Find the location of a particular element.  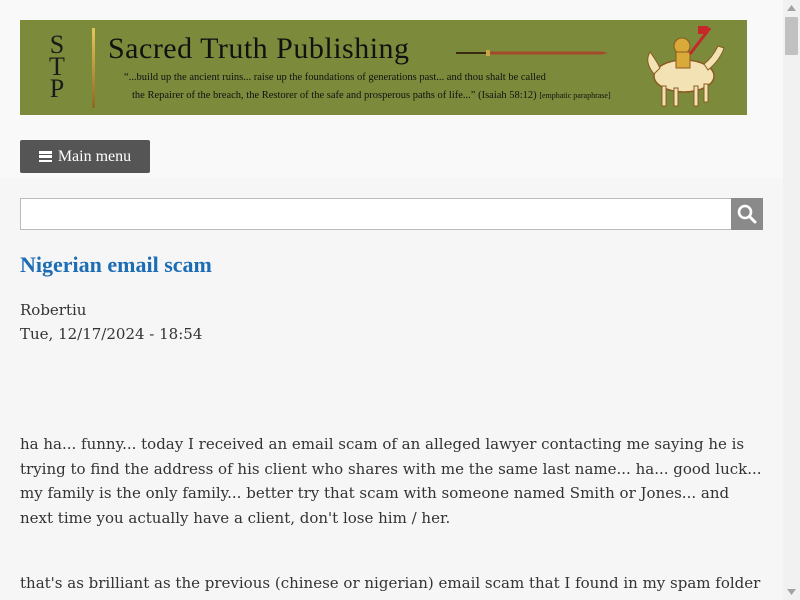

site-title: Sacred Truth Publishing is located at coordinates (259, 48).